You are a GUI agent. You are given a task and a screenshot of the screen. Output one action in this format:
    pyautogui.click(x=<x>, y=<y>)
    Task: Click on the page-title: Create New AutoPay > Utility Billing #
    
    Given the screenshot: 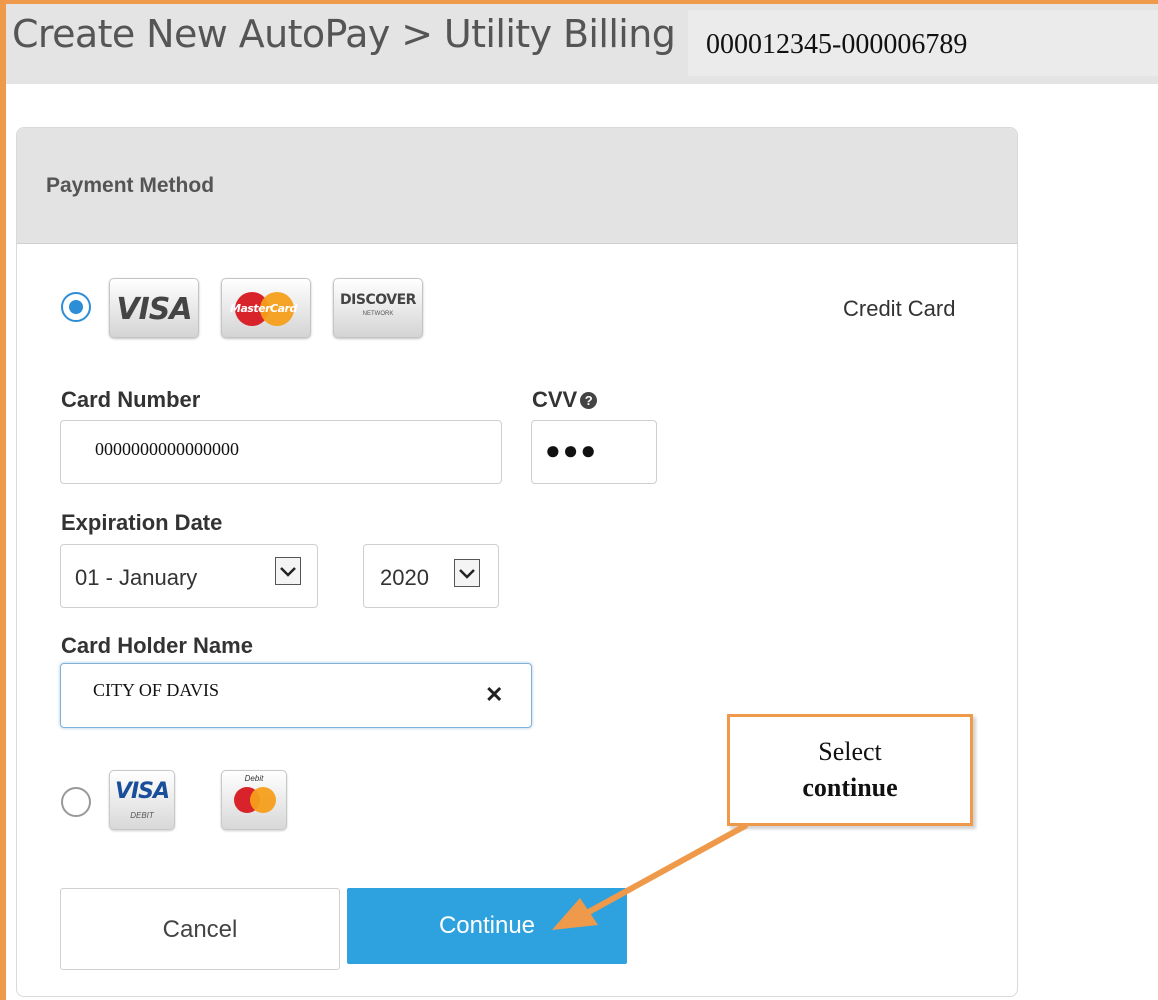 What is the action you would take?
    pyautogui.click(x=365, y=34)
    